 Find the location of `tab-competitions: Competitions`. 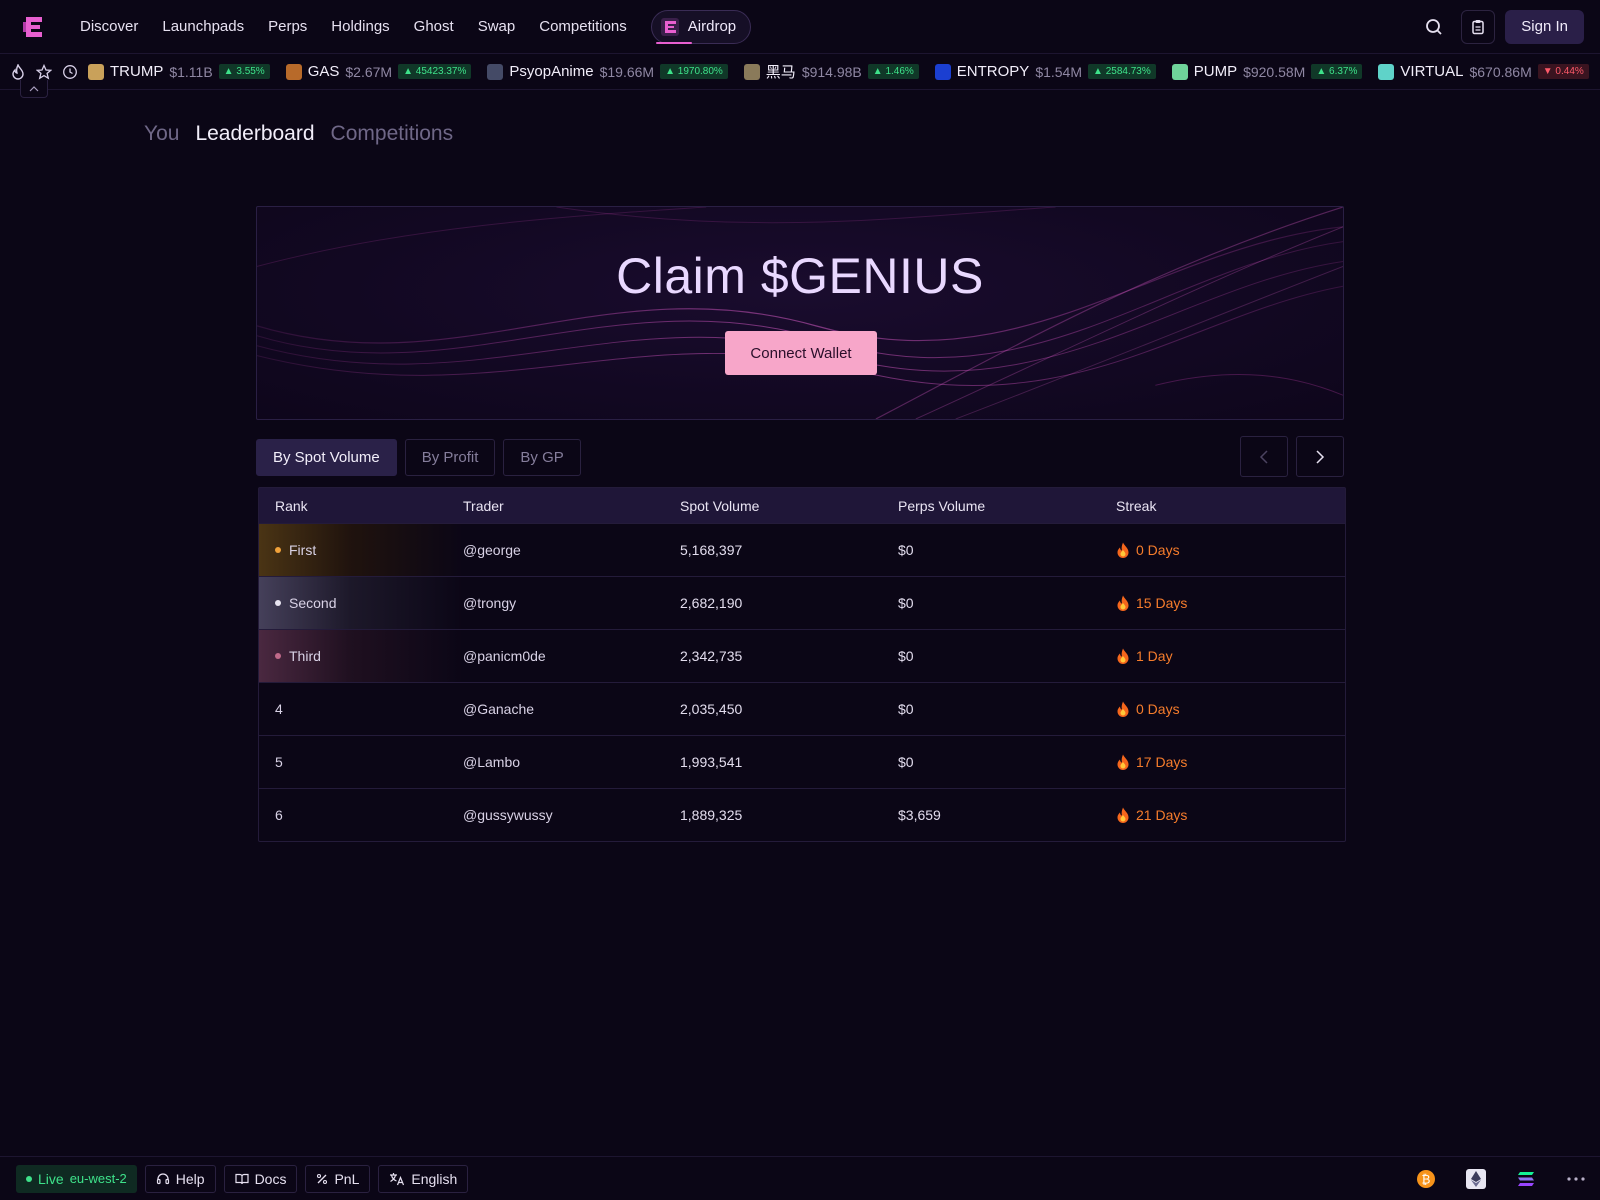

tab-competitions: Competitions is located at coordinates (392, 134).